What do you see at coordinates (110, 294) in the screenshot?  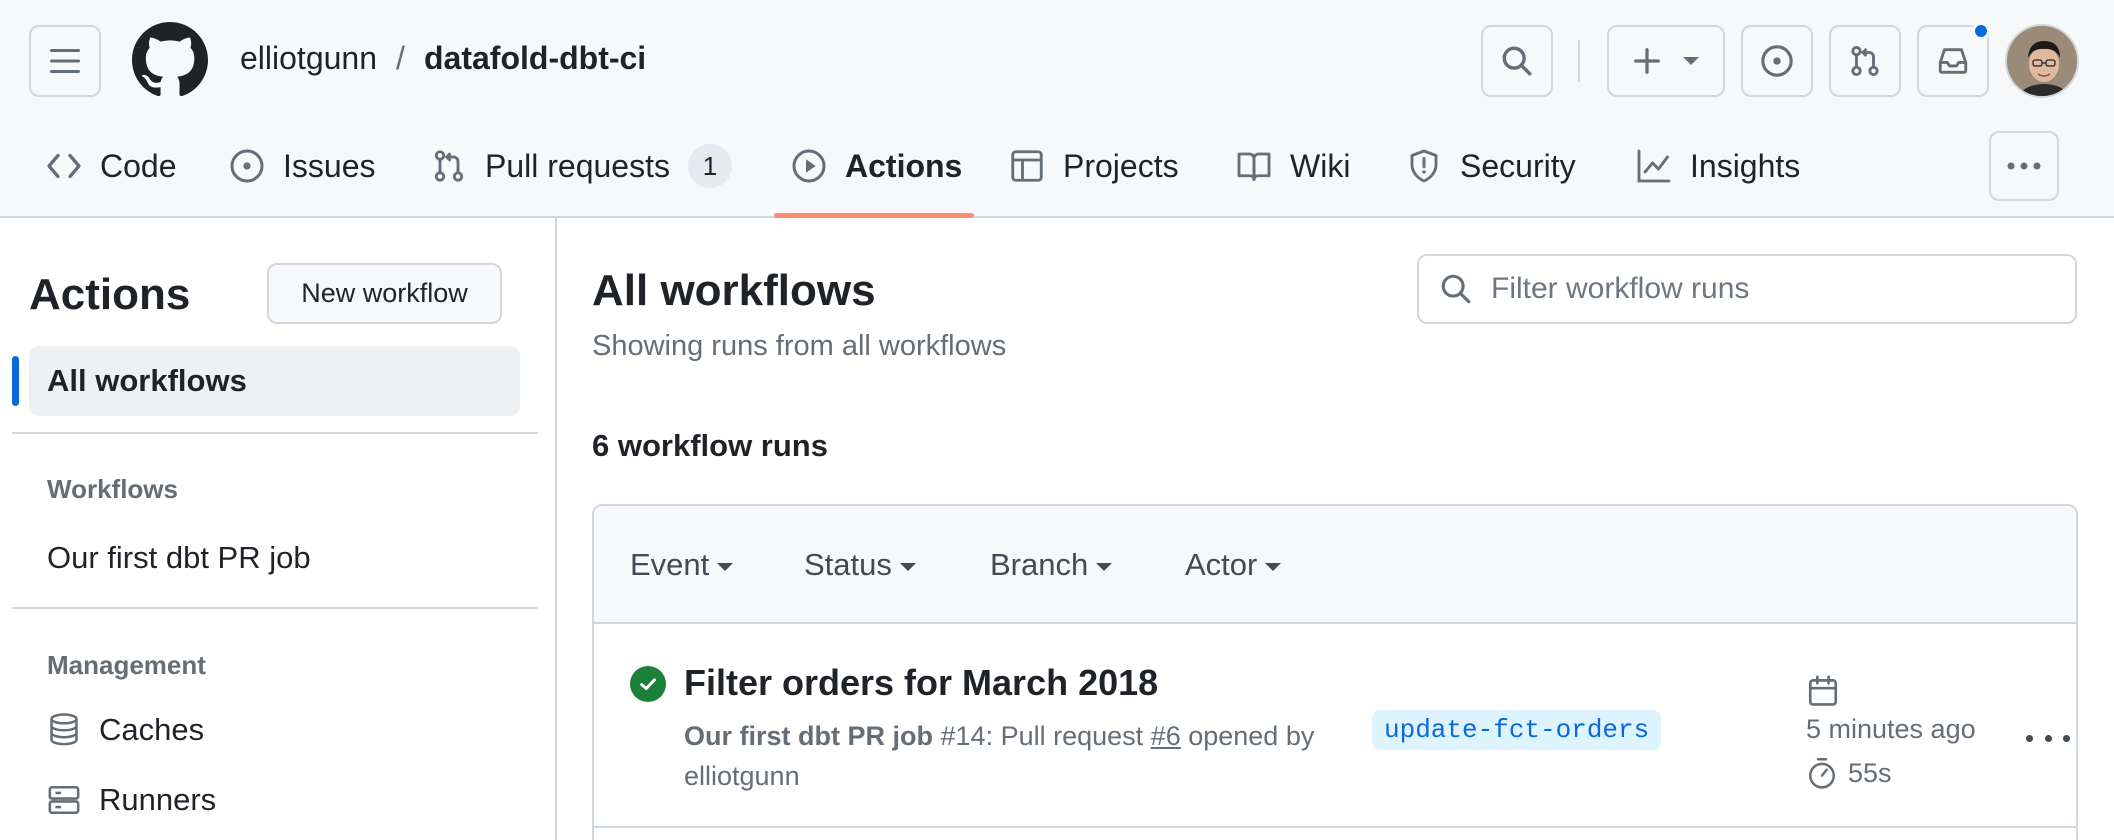 I see `sidebar-title: Actions` at bounding box center [110, 294].